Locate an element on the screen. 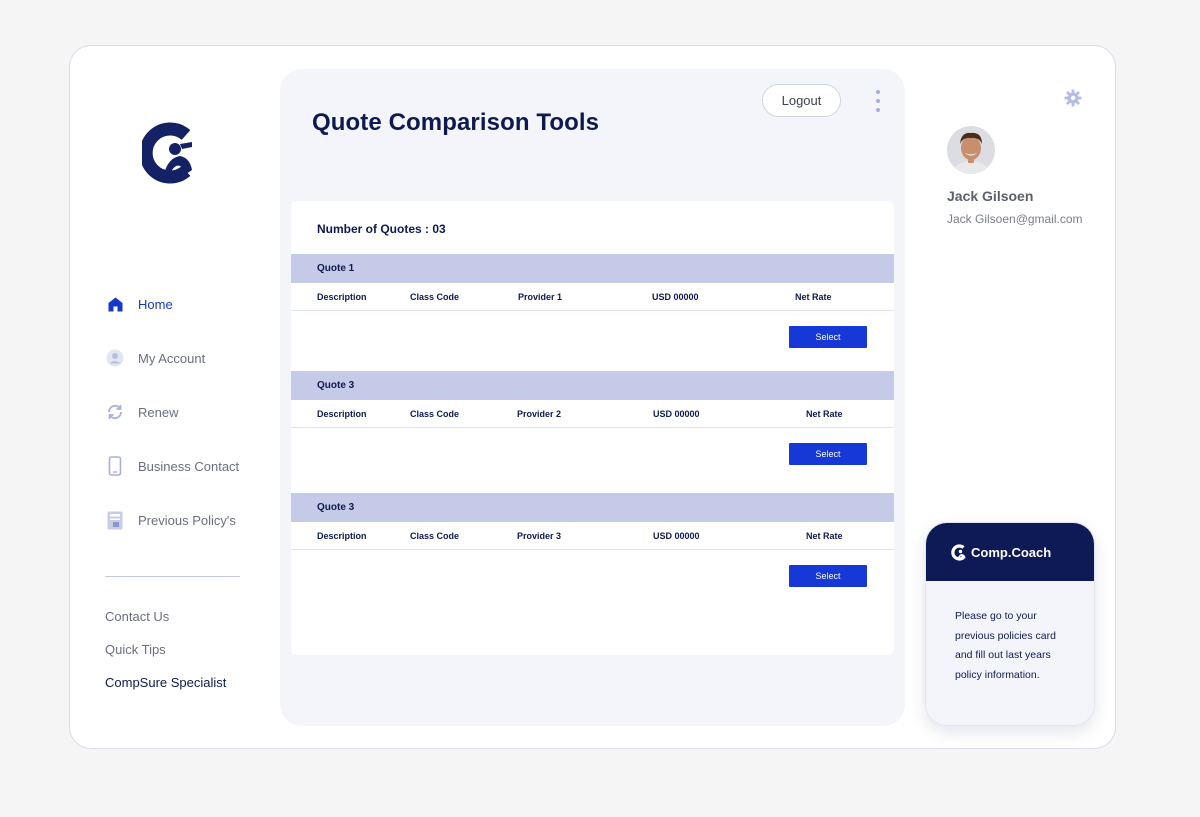 This screenshot has width=1200, height=817. contact-us-link: Contact Us is located at coordinates (165, 624).